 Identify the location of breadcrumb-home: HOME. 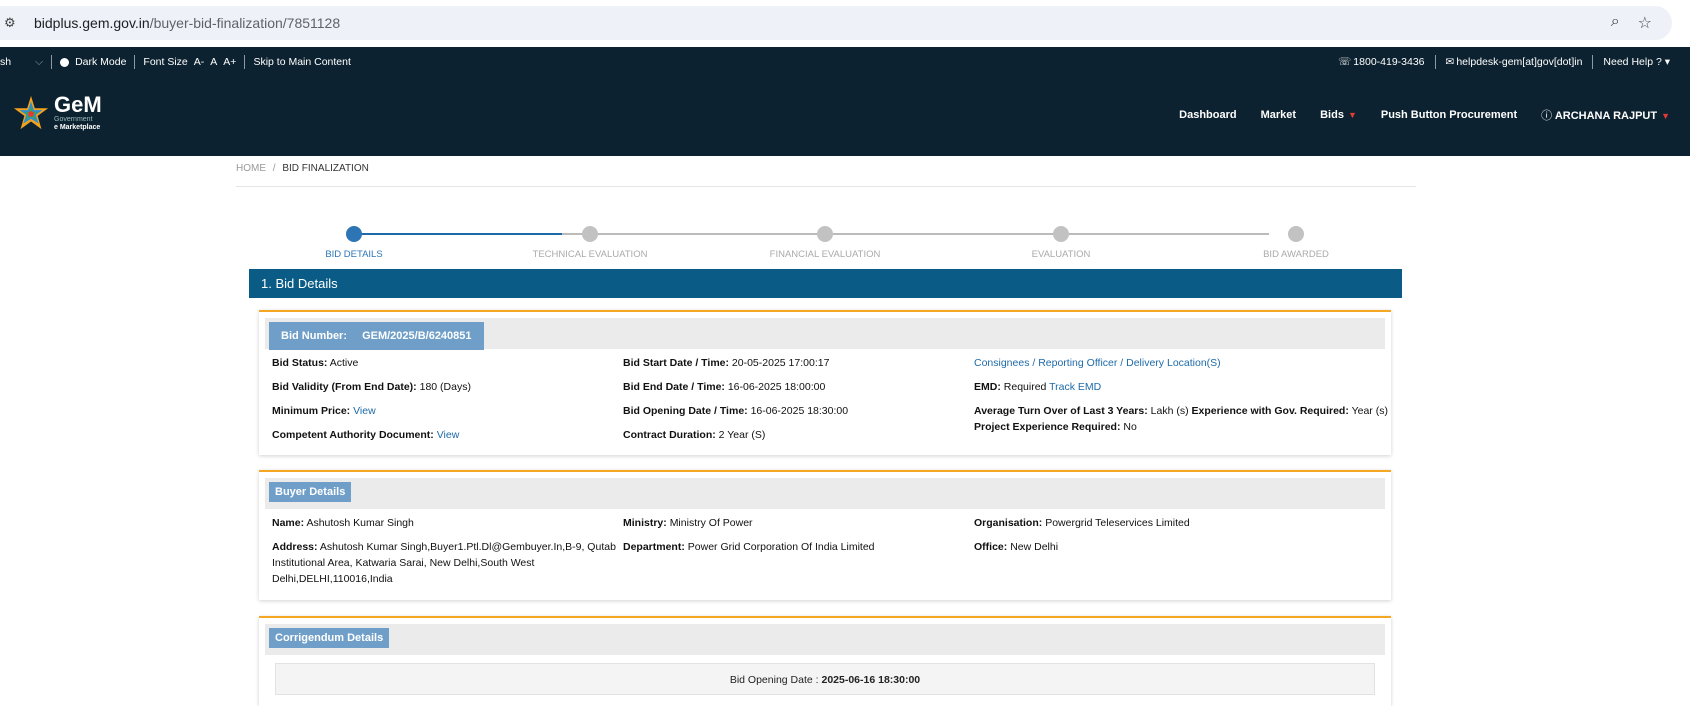
(251, 168).